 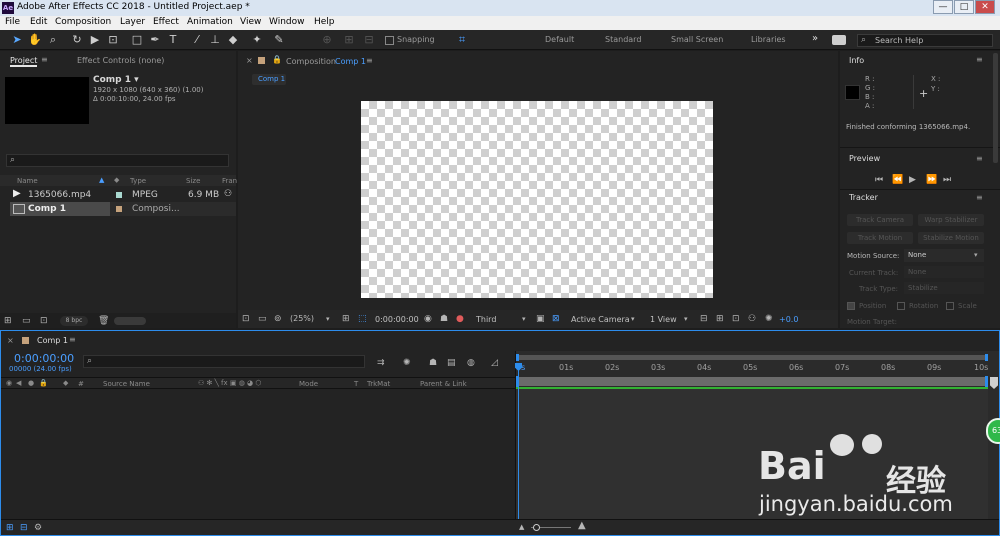 I want to click on comp-tab-name: Comp 1, so click(x=350, y=61).